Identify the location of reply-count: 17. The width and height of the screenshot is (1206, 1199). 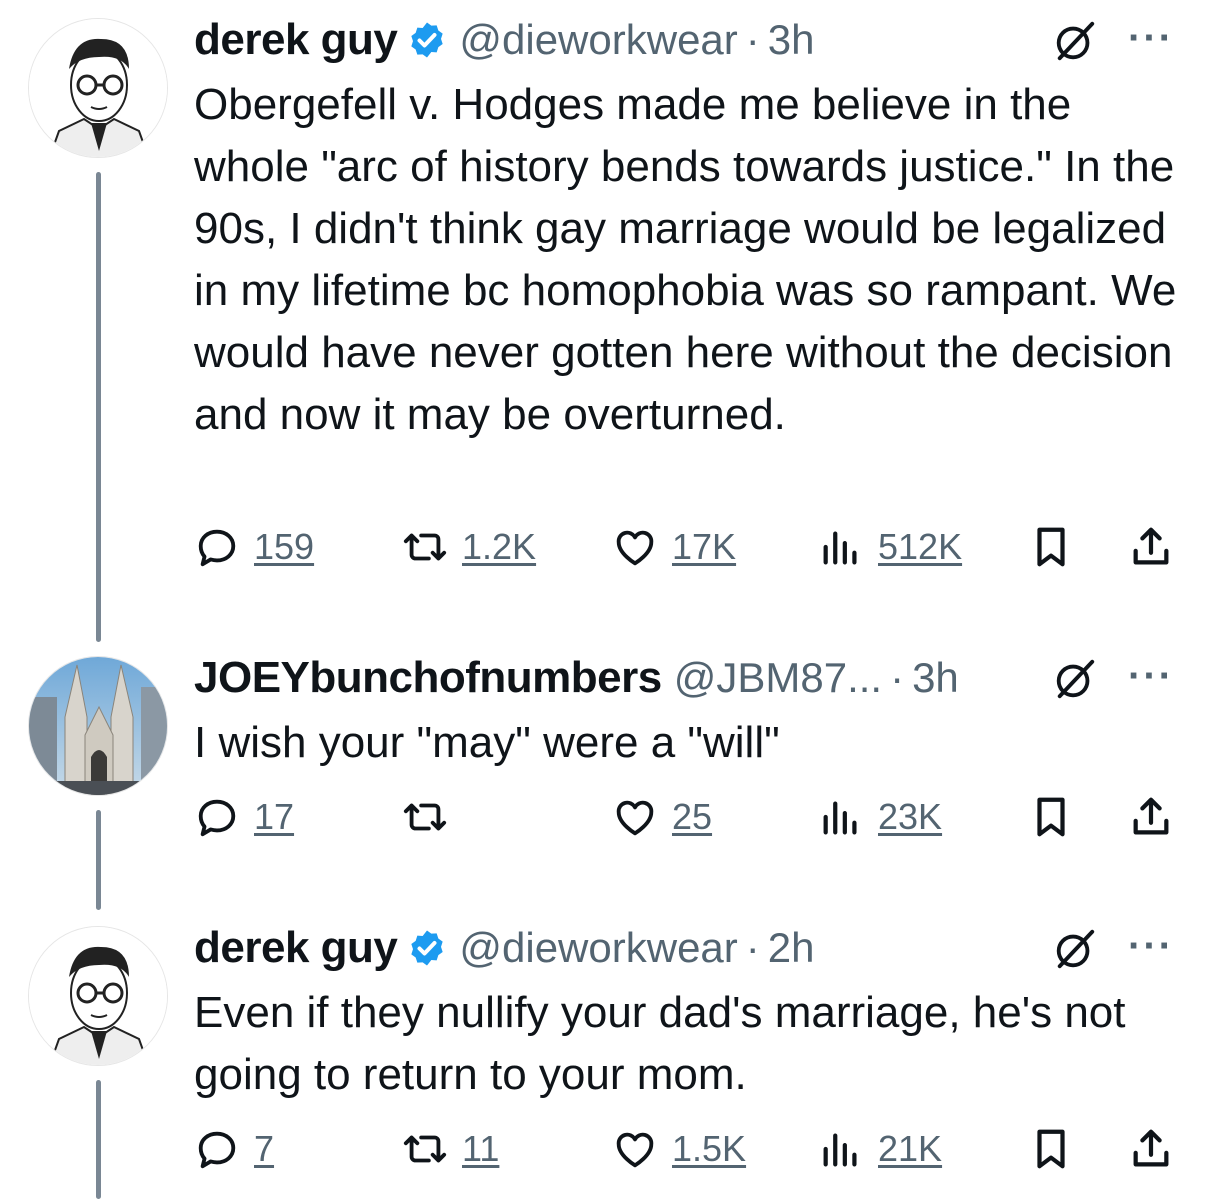
(274, 816).